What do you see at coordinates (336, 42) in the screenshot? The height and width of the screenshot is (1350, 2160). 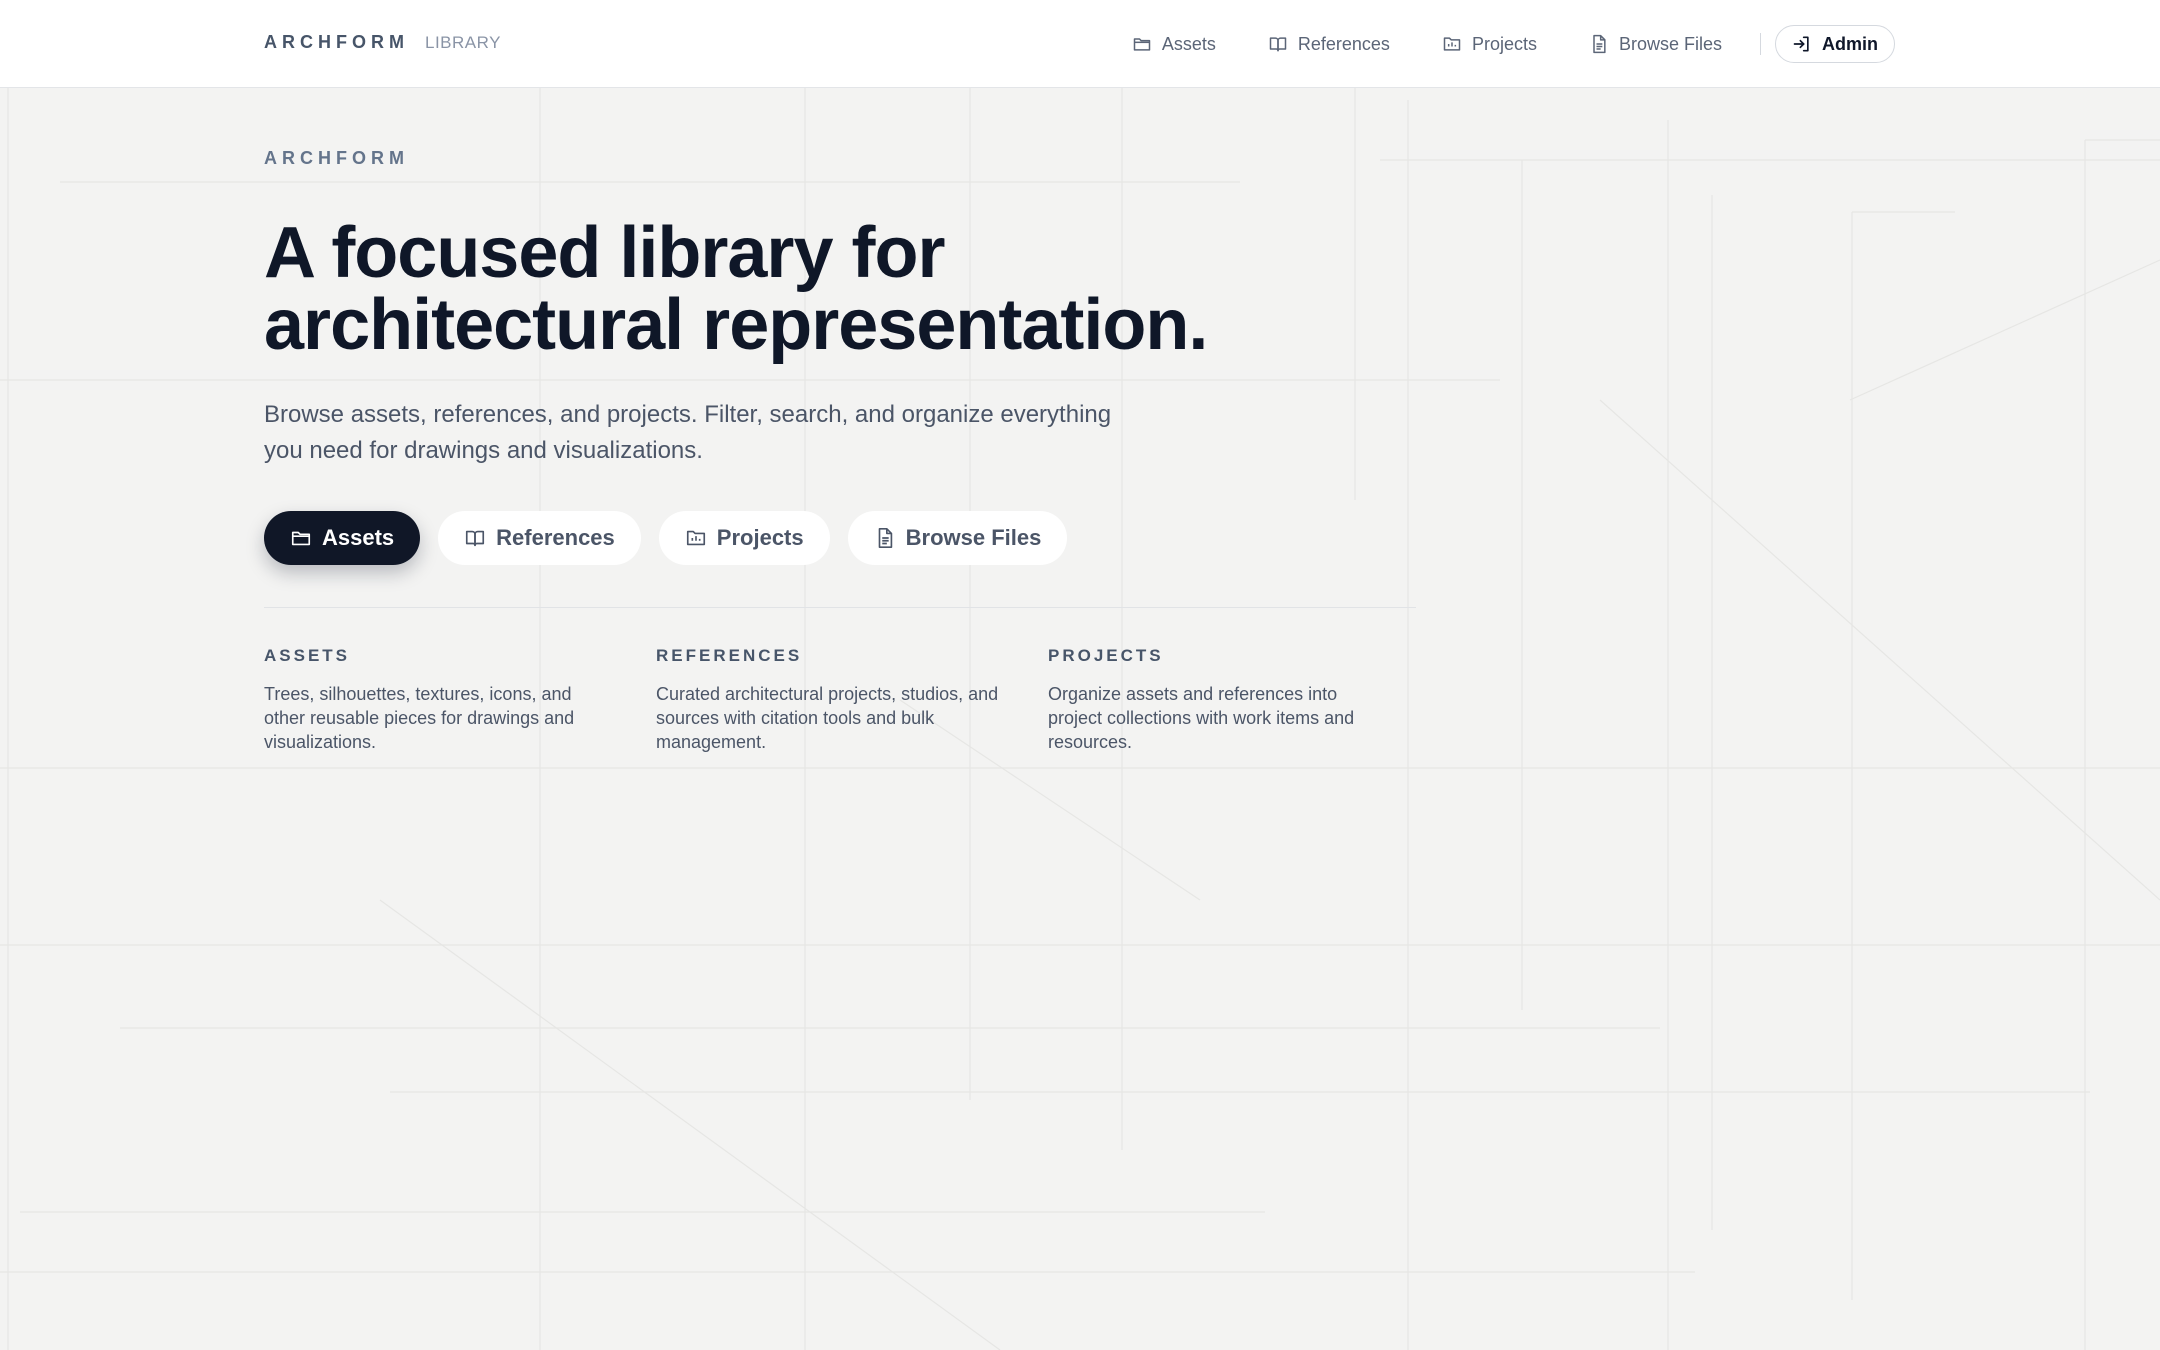 I see `brand-name: ARCHFORM` at bounding box center [336, 42].